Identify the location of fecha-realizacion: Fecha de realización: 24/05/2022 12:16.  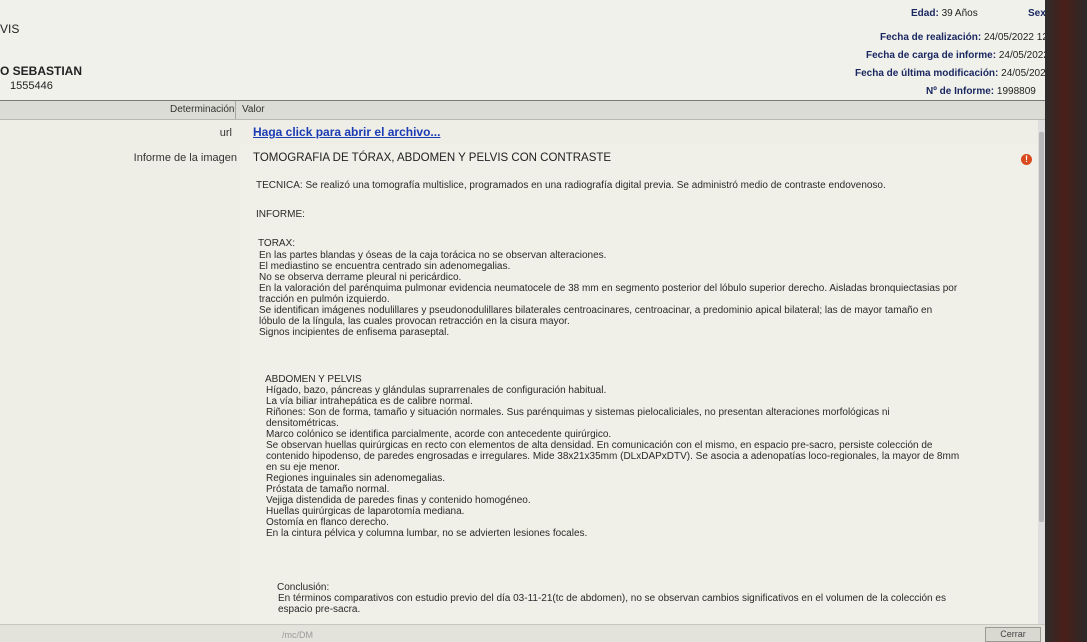
(962, 37).